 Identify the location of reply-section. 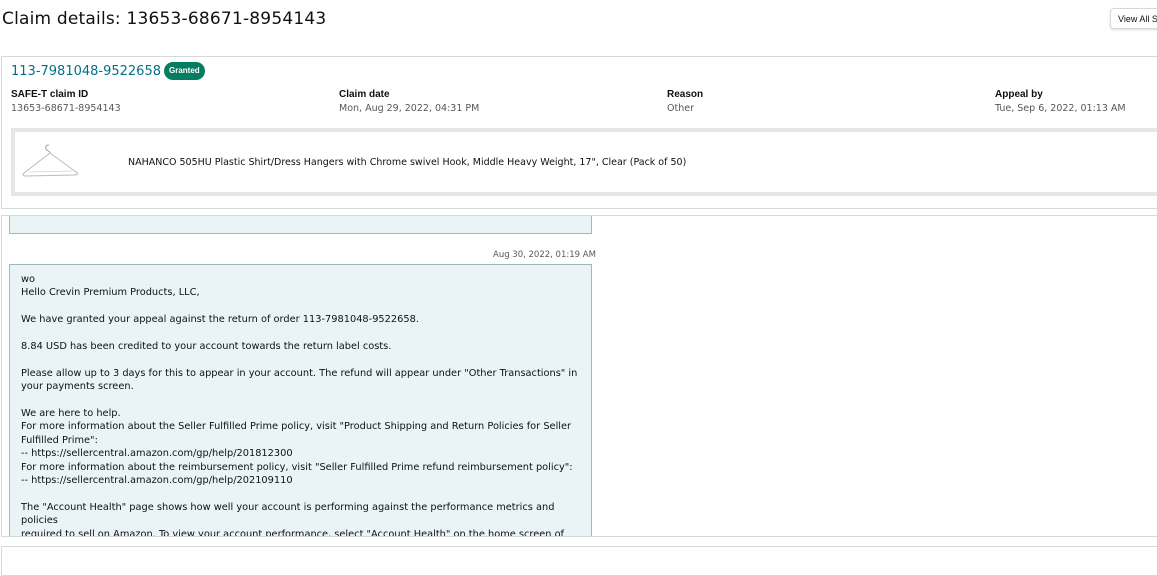
(579, 561).